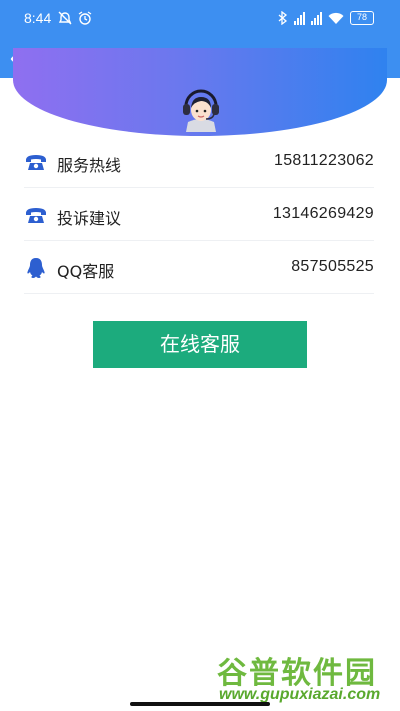 The image size is (400, 711). I want to click on customer-service-avatar-icon, so click(201, 110).